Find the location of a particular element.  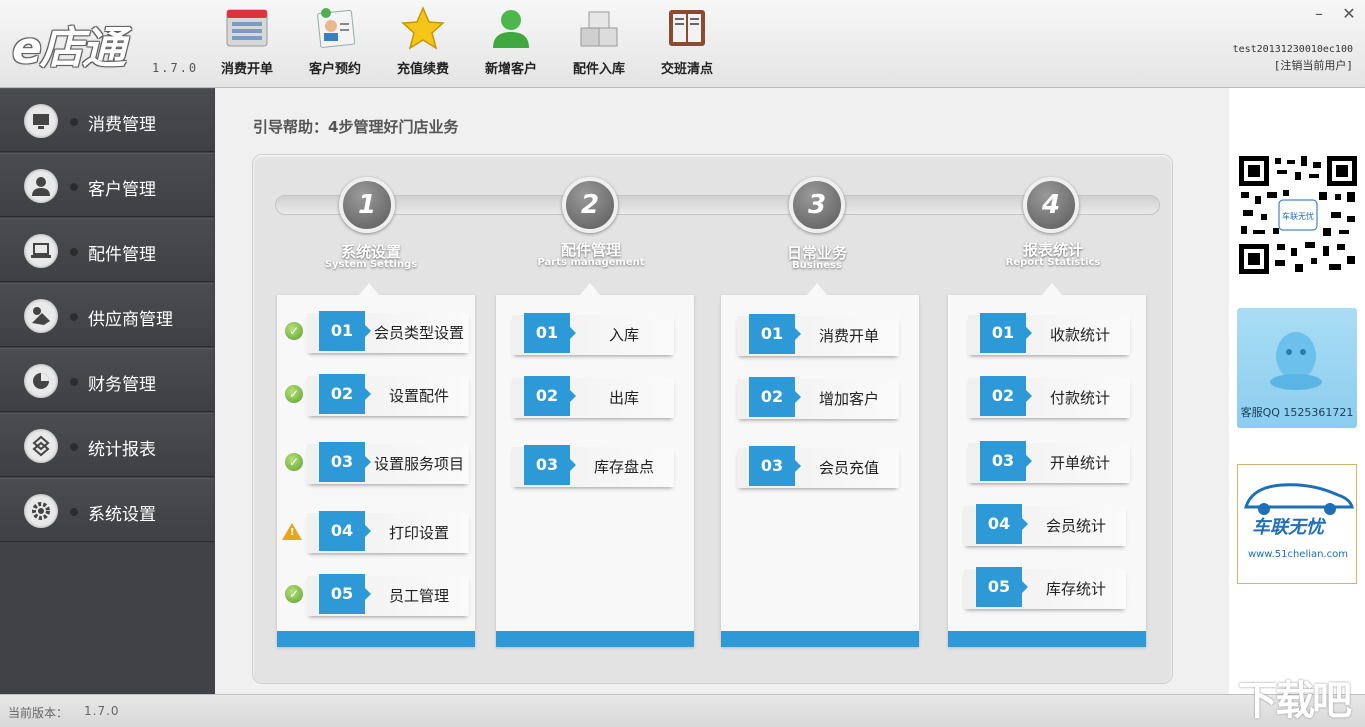

status-bar: 当前版本： 1.7.0 is located at coordinates (682, 710).